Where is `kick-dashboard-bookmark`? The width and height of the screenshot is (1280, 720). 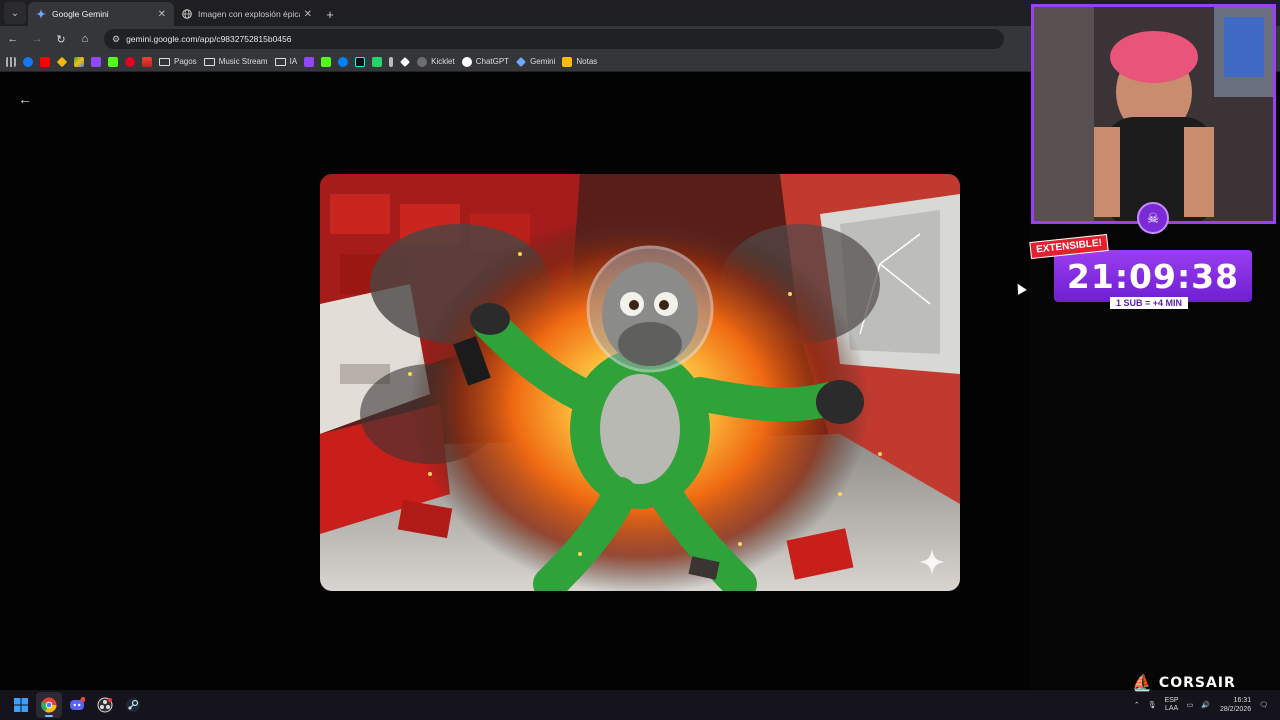
kick-dashboard-bookmark is located at coordinates (326, 61).